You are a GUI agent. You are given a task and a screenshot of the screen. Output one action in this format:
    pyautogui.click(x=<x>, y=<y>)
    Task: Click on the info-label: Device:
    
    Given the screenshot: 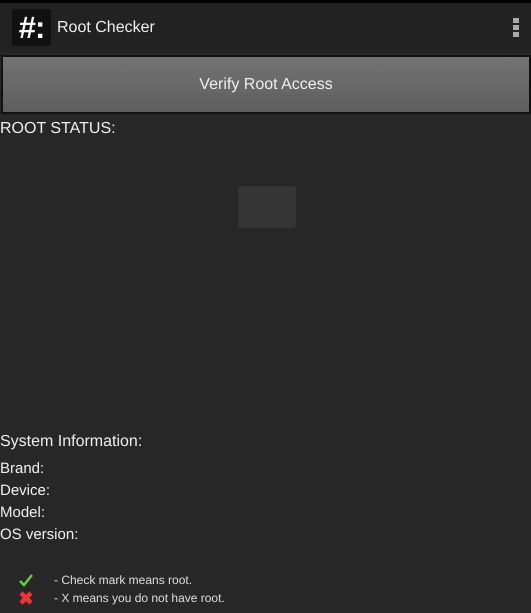 What is the action you would take?
    pyautogui.click(x=26, y=491)
    